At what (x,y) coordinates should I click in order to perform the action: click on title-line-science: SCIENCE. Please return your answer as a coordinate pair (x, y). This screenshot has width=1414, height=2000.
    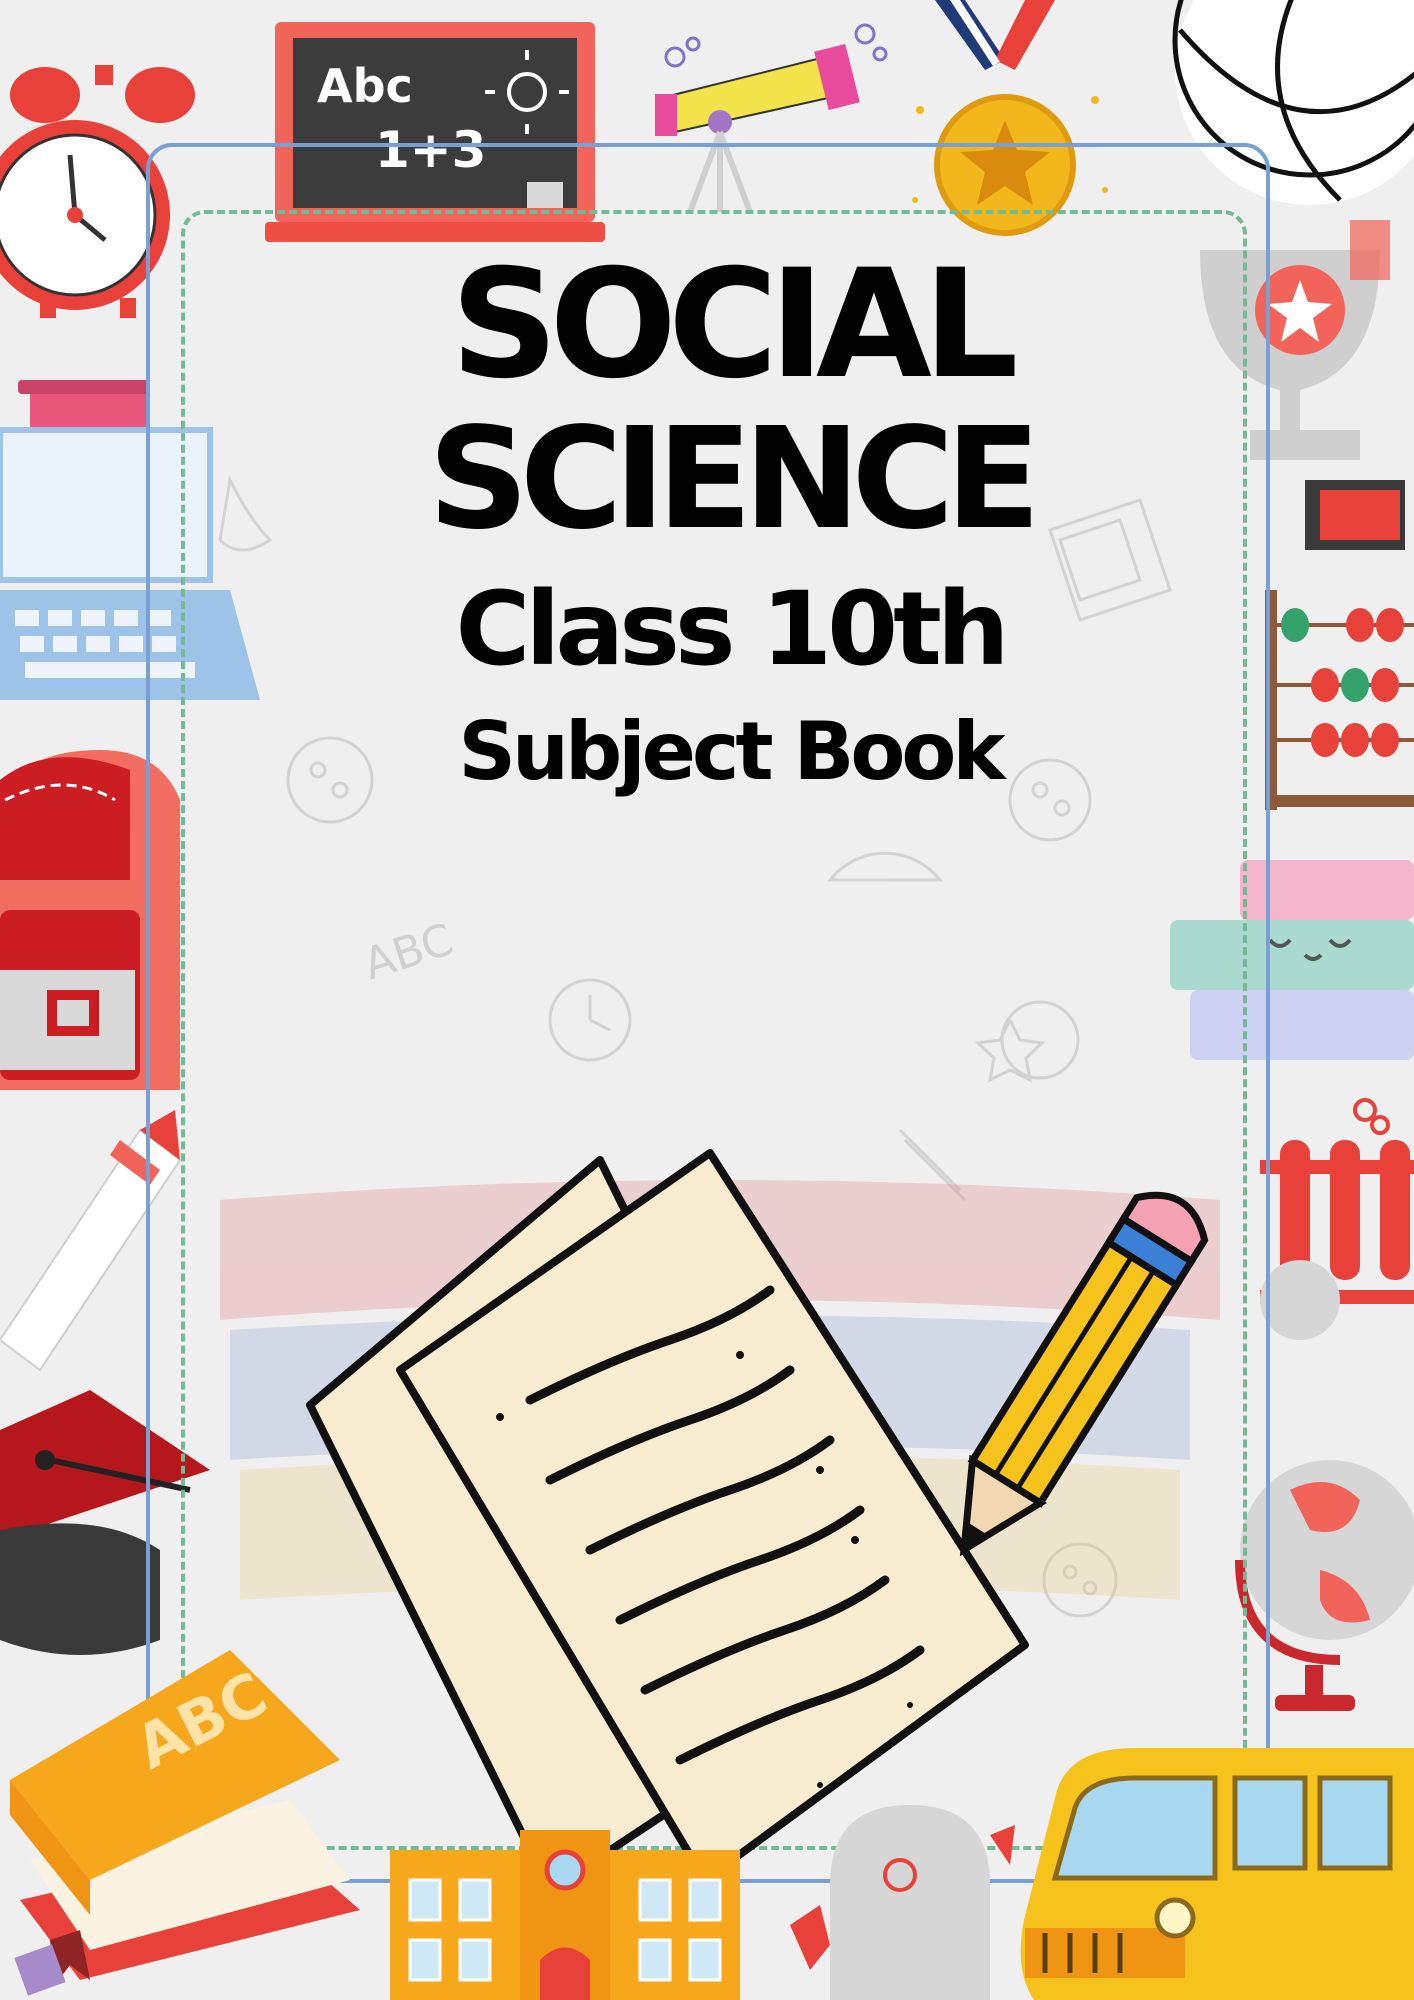
    Looking at the image, I should click on (734, 479).